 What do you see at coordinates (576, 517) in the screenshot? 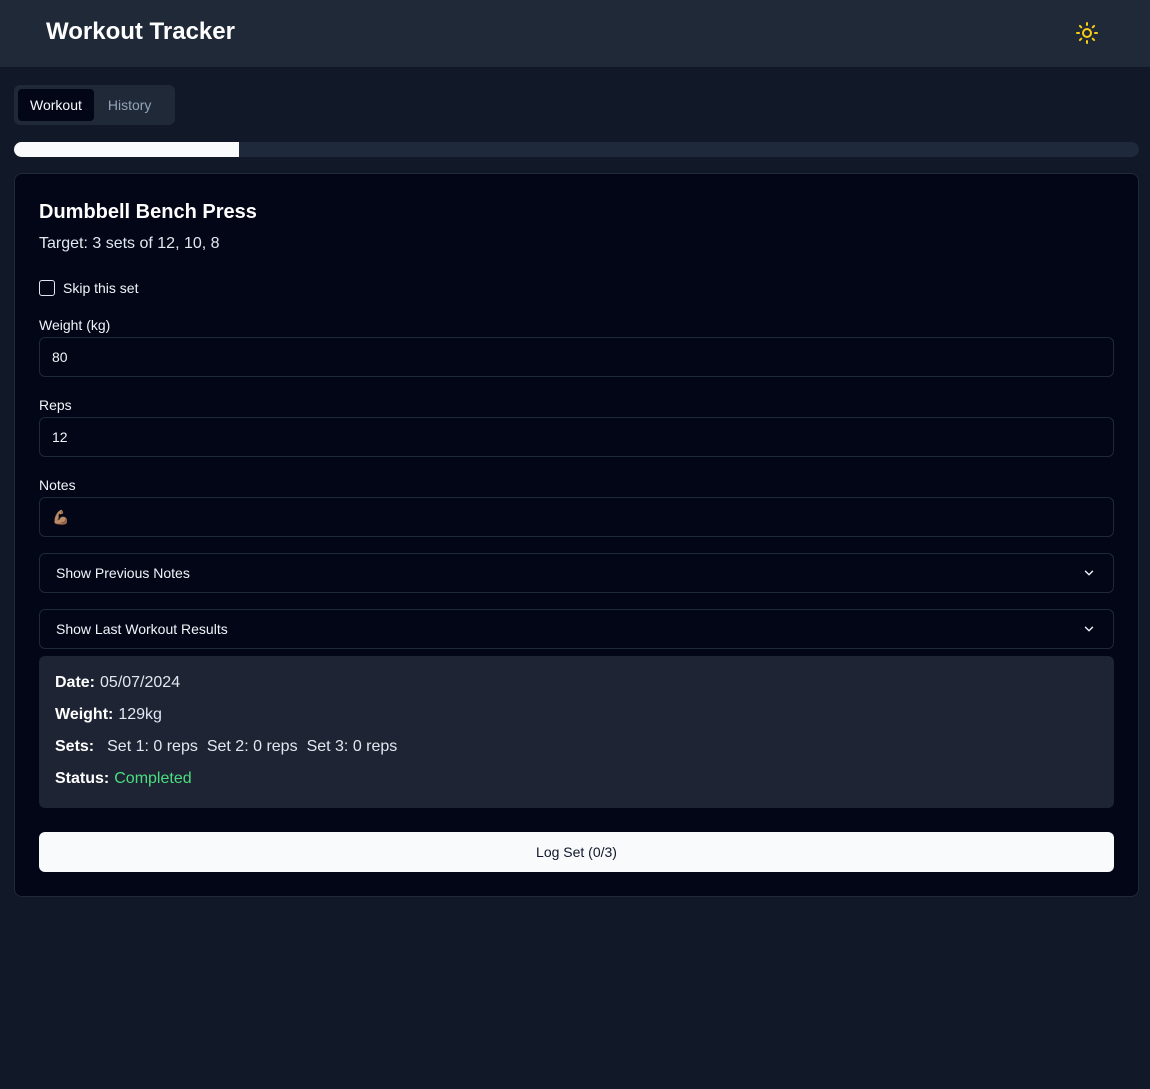
I see `notes-input: 💪🏽` at bounding box center [576, 517].